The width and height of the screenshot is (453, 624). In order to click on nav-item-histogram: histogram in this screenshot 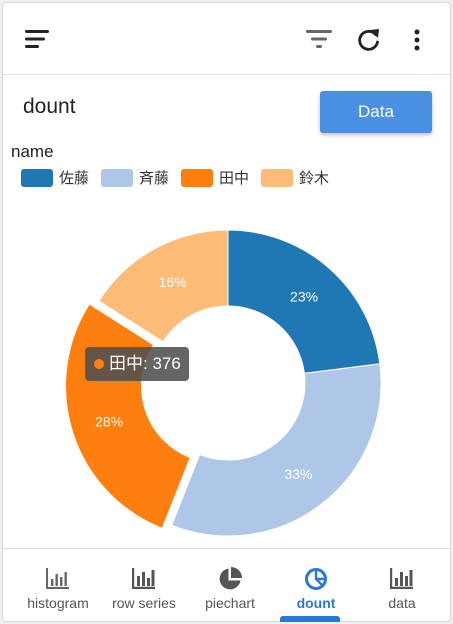, I will do `click(58, 585)`.